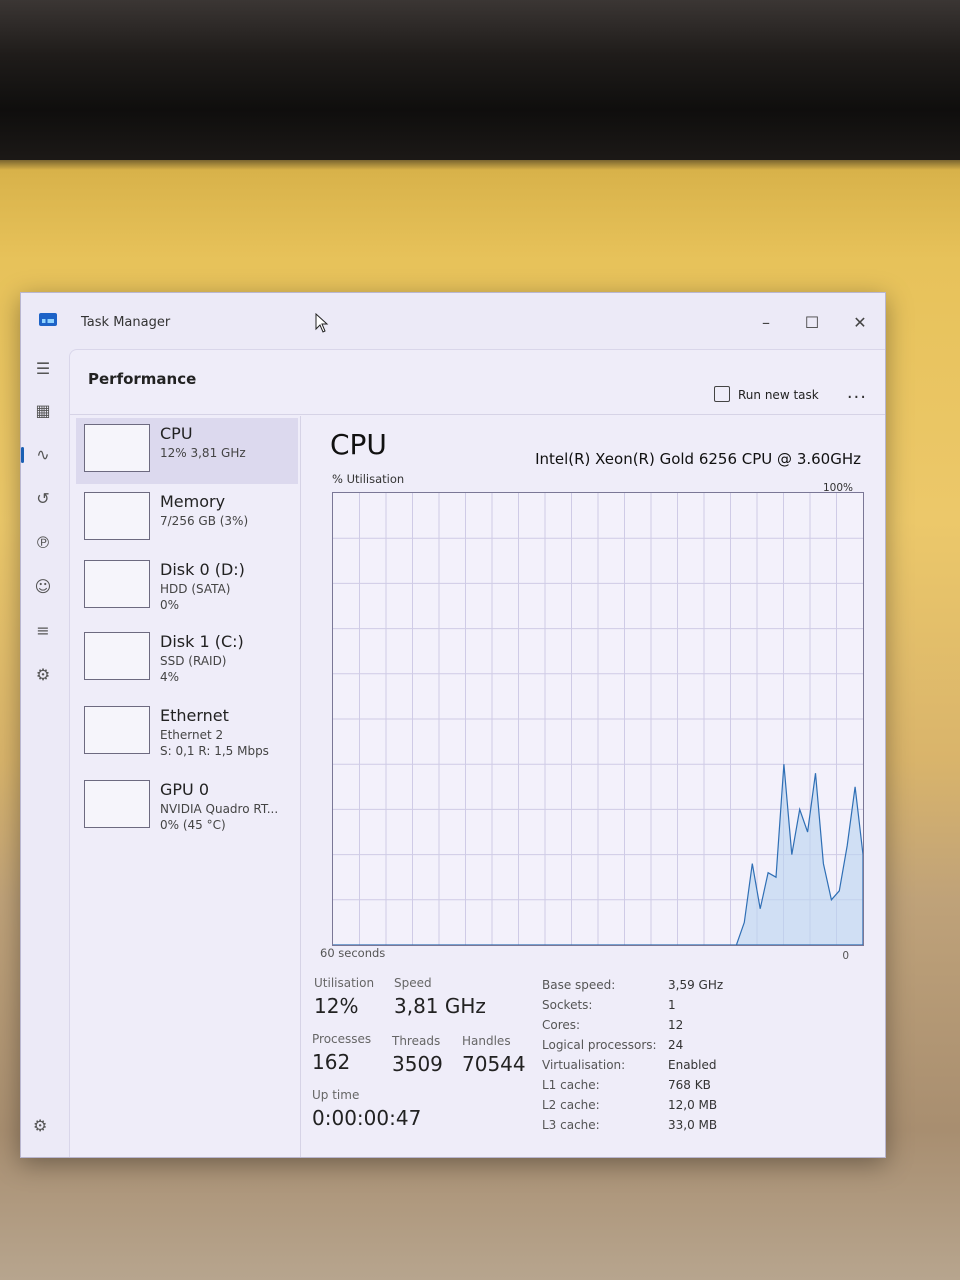 The width and height of the screenshot is (960, 1280). I want to click on resource-name: Disk 1 (C:), so click(202, 641).